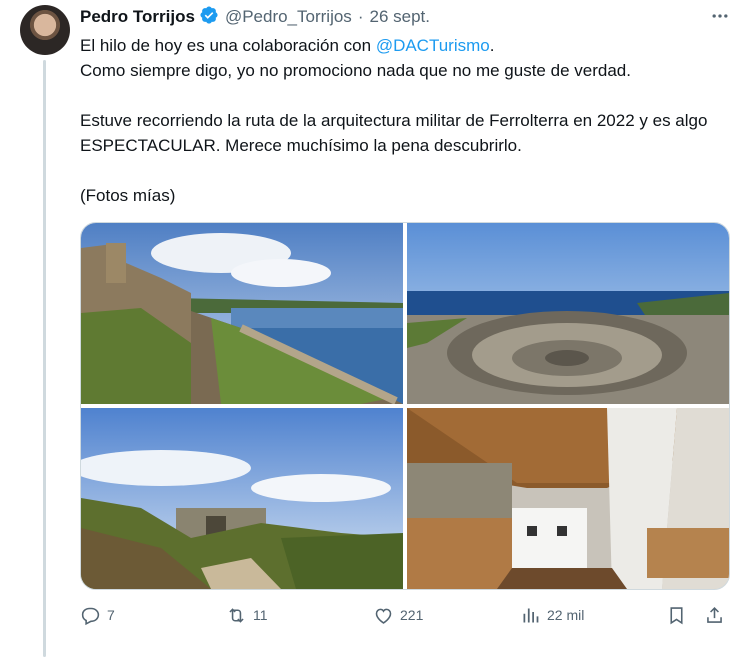 This screenshot has width=752, height=657. I want to click on bookmark-button, so click(676, 615).